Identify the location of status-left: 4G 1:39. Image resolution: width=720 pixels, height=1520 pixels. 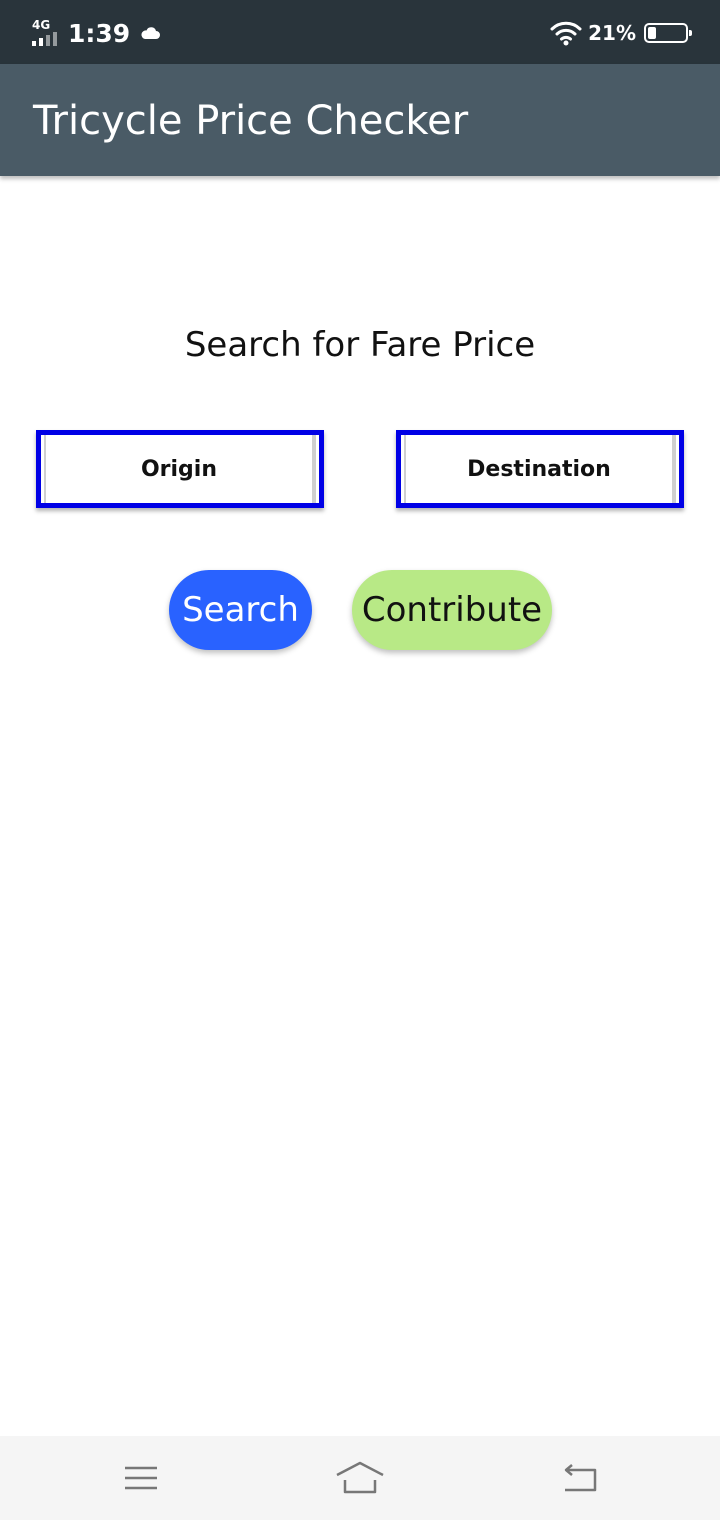
(95, 33).